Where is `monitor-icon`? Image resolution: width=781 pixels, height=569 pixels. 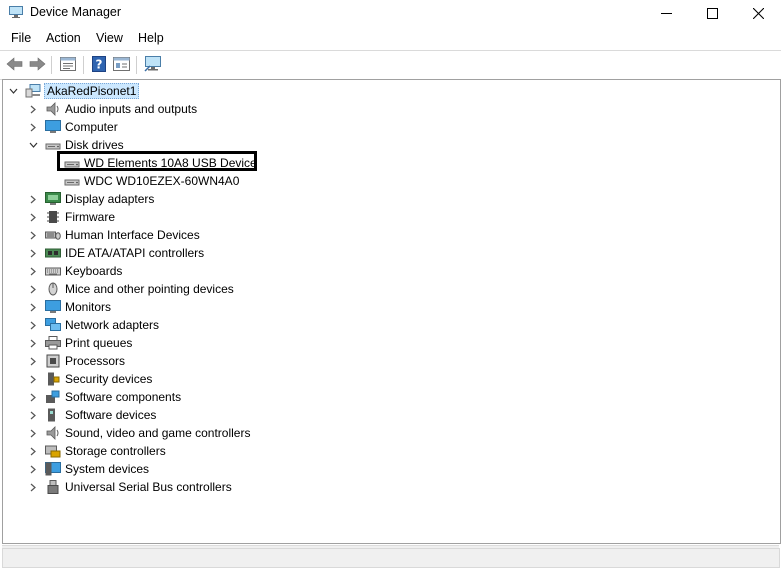
monitor-icon is located at coordinates (53, 306).